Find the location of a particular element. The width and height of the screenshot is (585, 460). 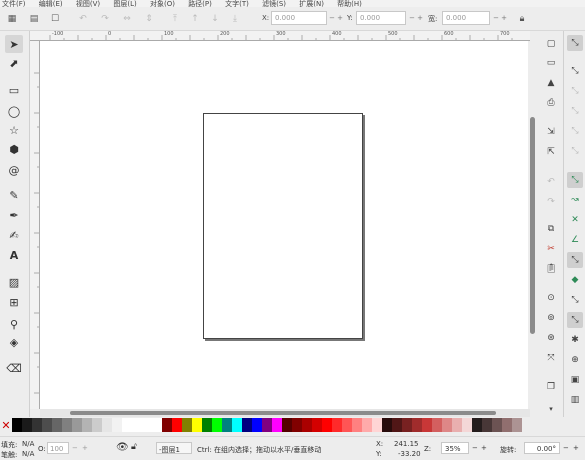

snap-smooth-nodes-icon: ⤡ is located at coordinates (575, 260).